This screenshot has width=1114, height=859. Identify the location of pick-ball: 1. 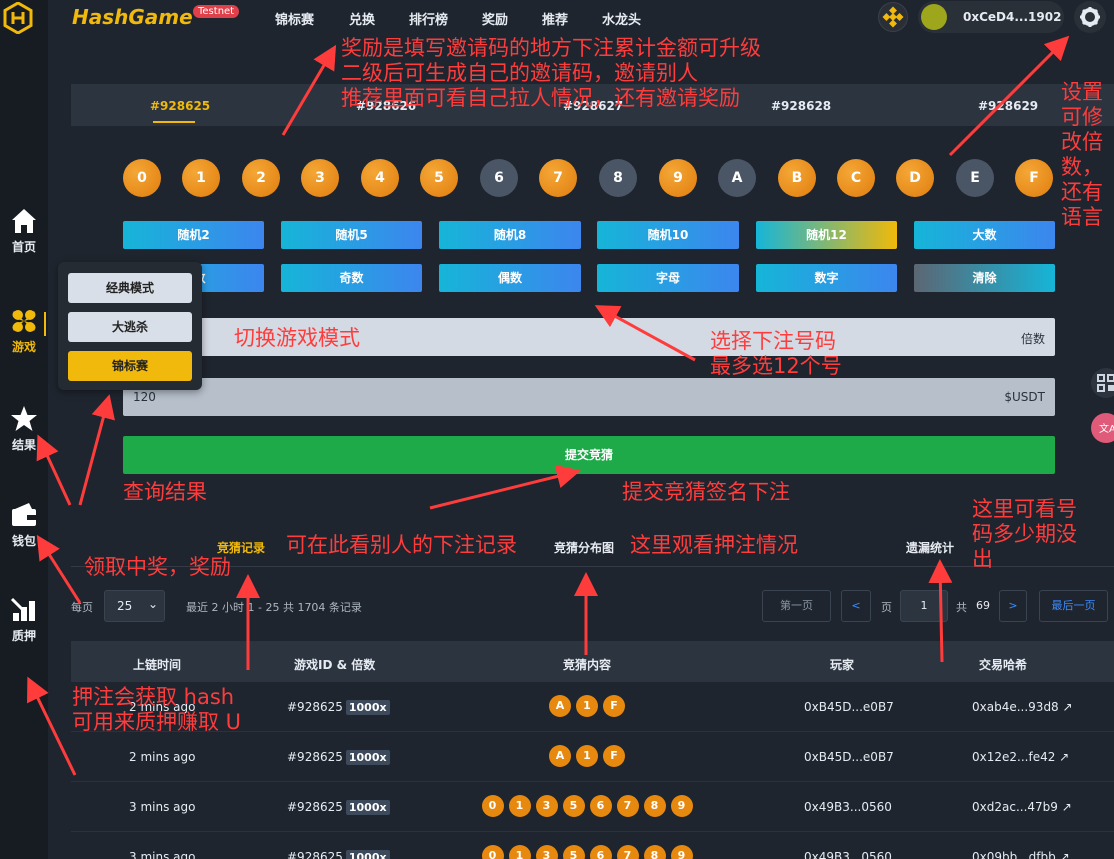
(587, 756).